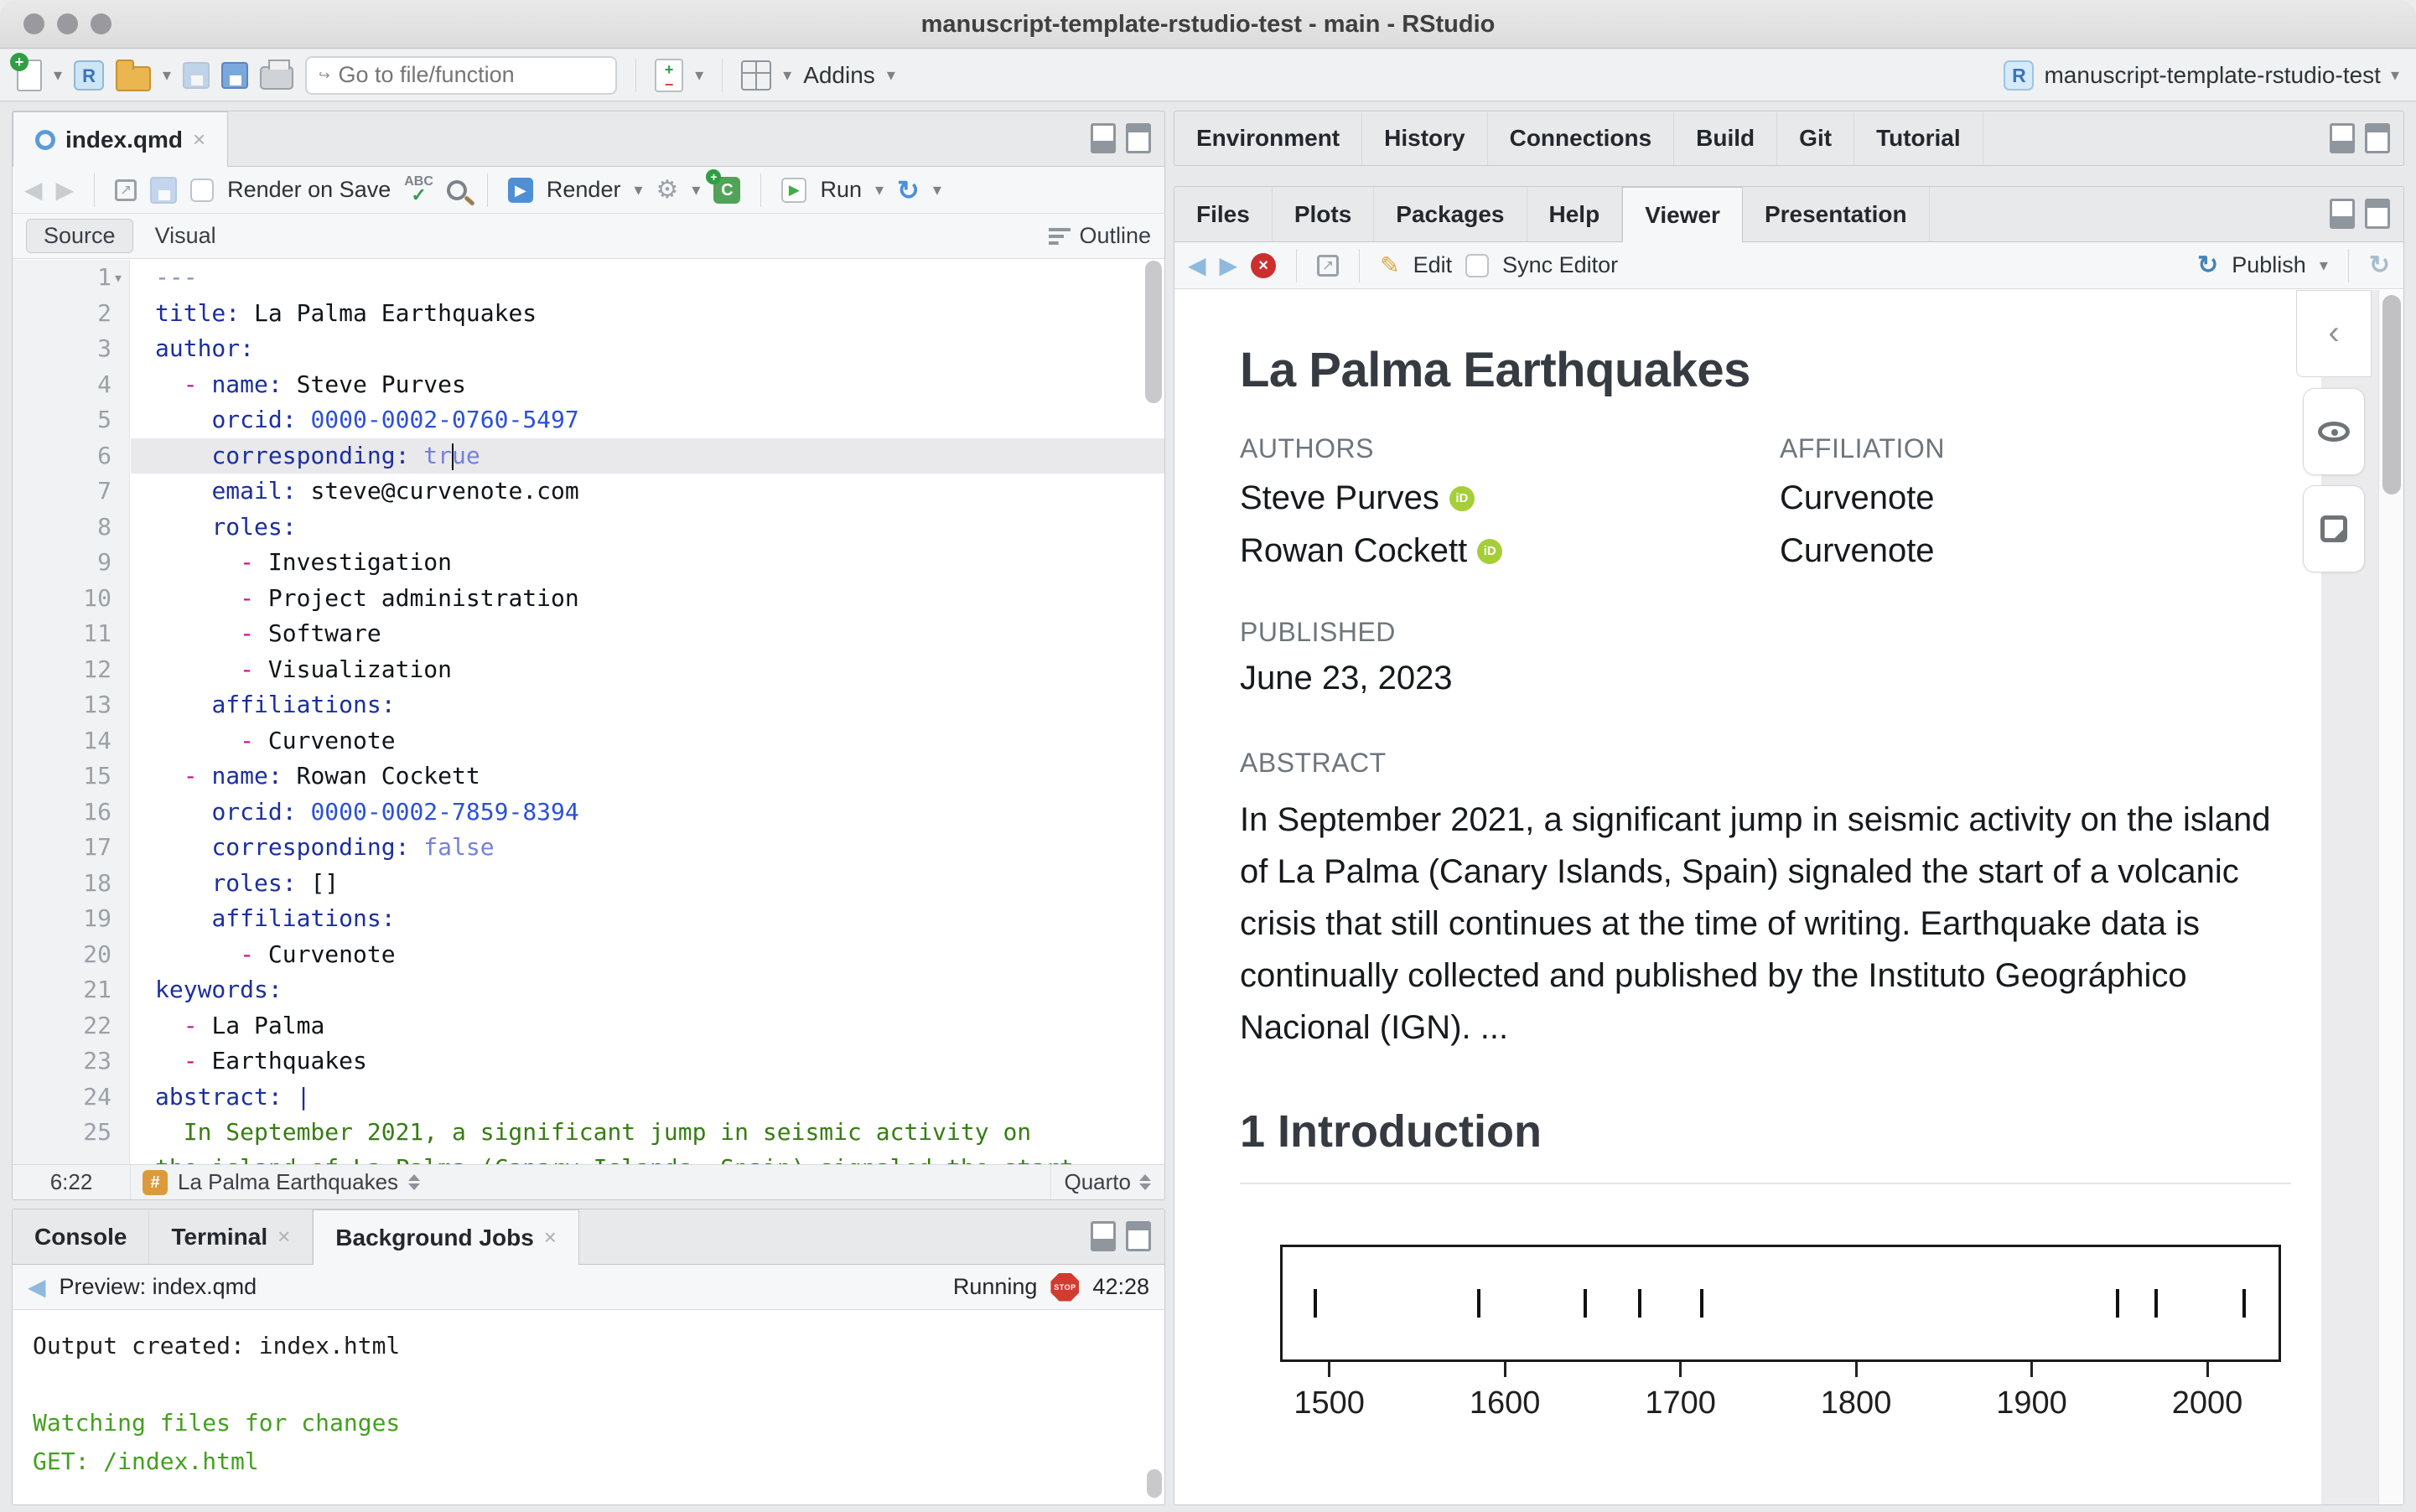 This screenshot has width=2416, height=1512. What do you see at coordinates (1264, 265) in the screenshot?
I see `clear-viewer-icon: ×` at bounding box center [1264, 265].